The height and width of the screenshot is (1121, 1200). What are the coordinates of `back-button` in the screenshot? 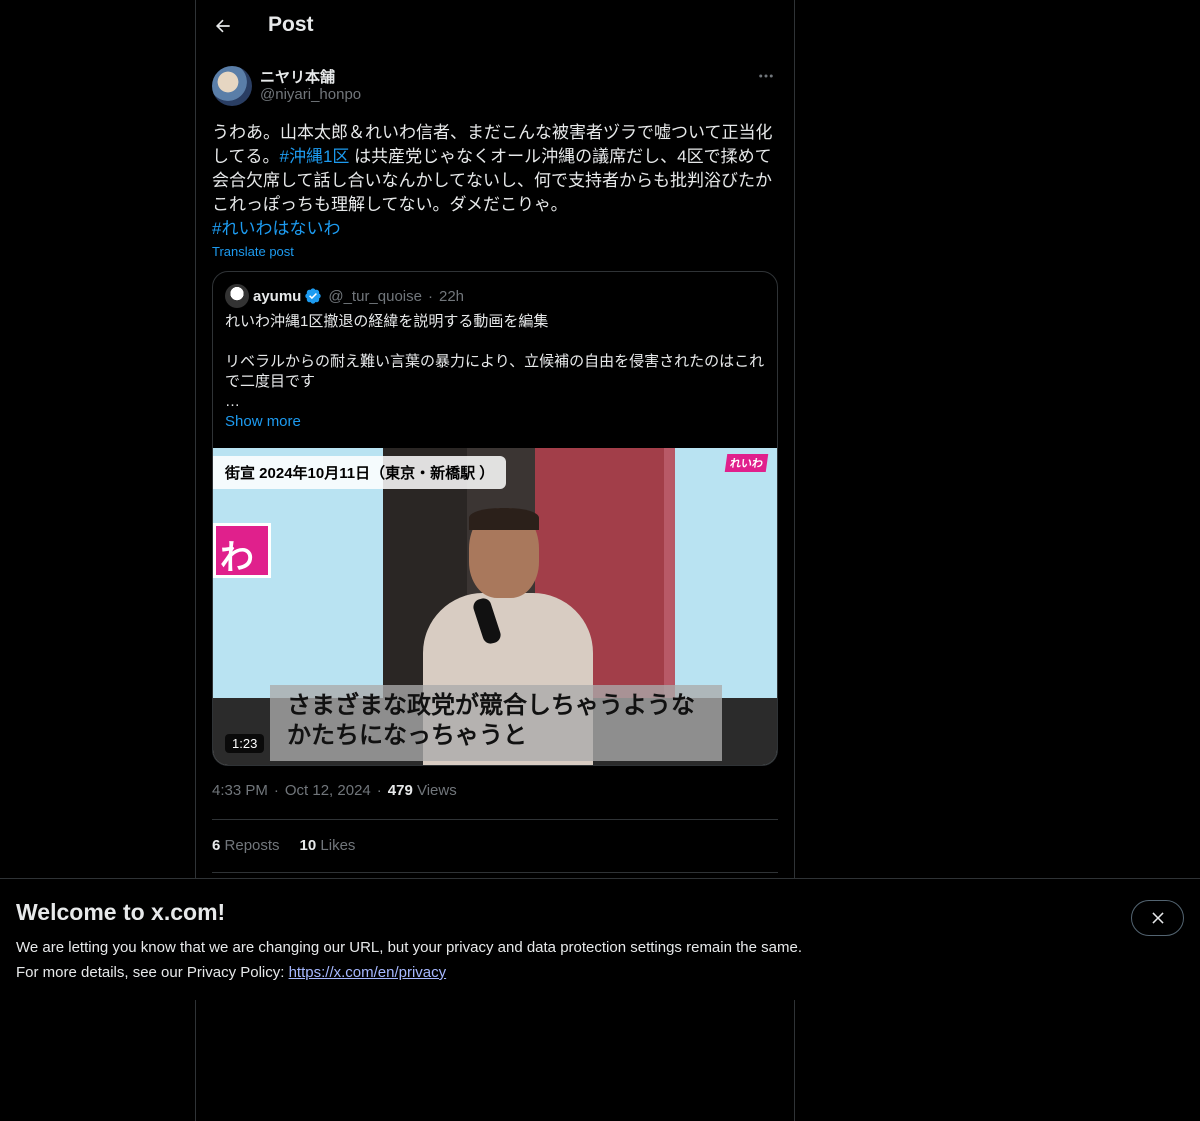 It's located at (223, 26).